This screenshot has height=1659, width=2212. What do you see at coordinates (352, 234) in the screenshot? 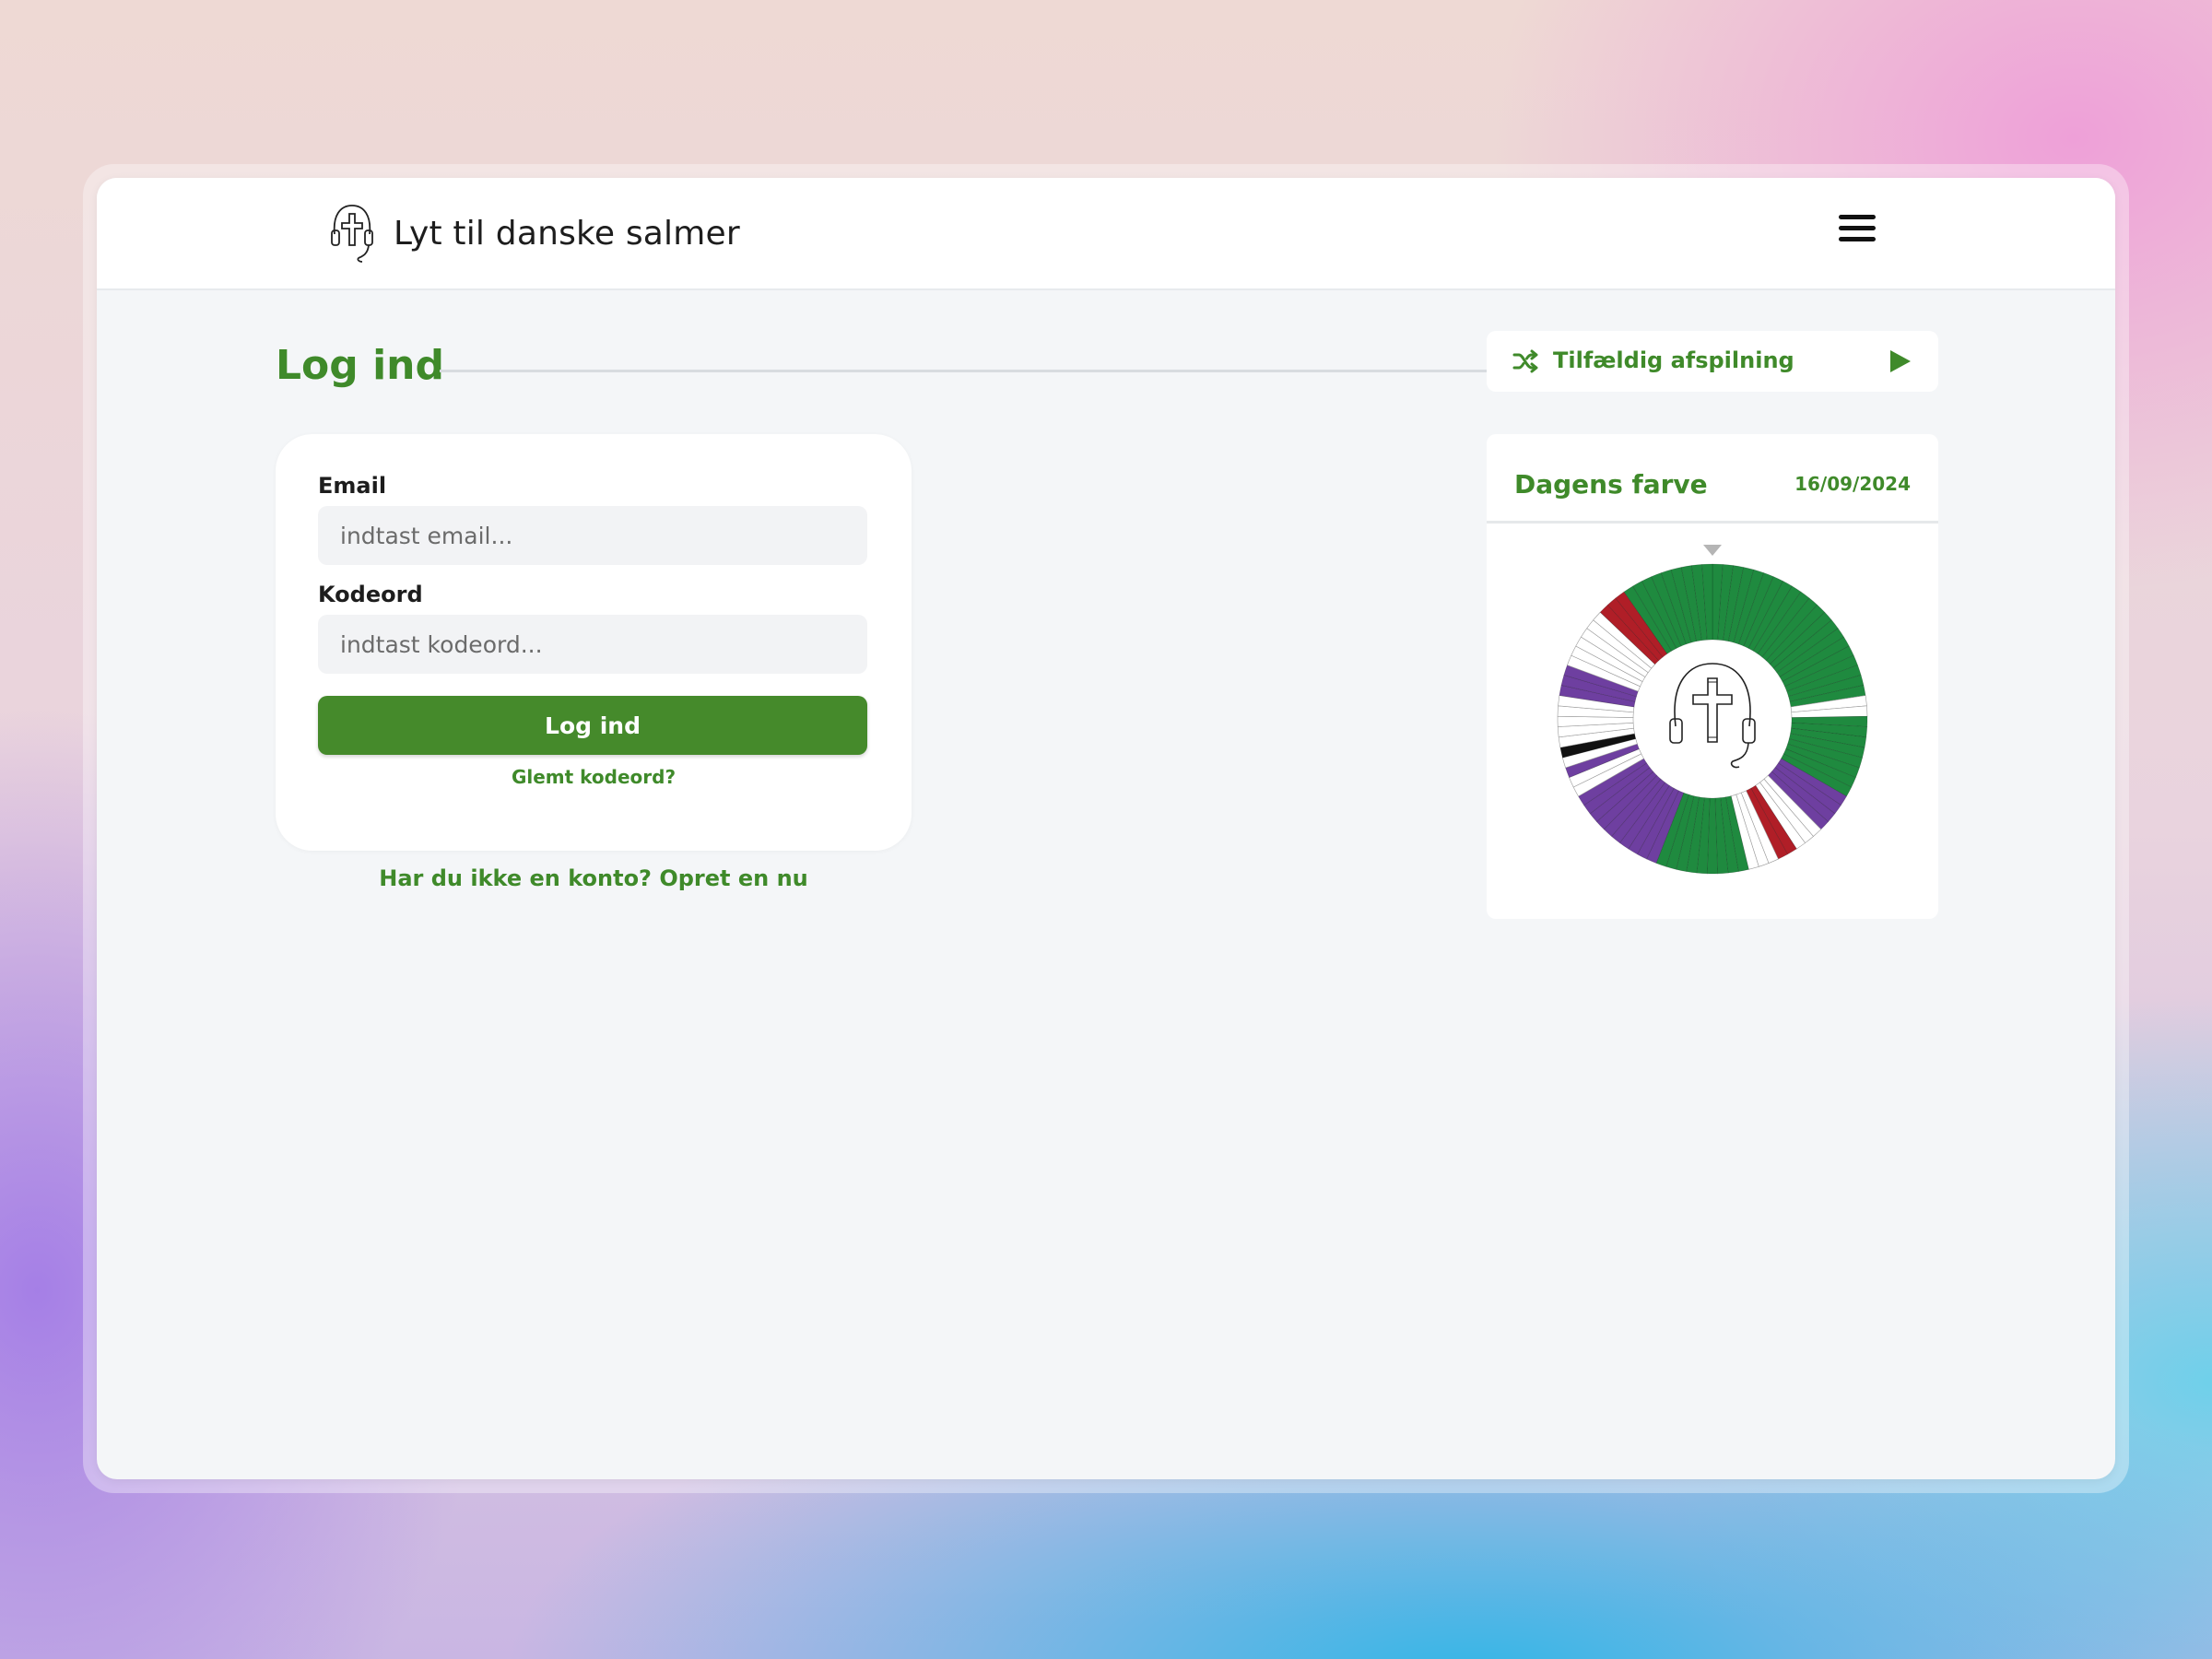
I see `cross-headphones-logo-icon` at bounding box center [352, 234].